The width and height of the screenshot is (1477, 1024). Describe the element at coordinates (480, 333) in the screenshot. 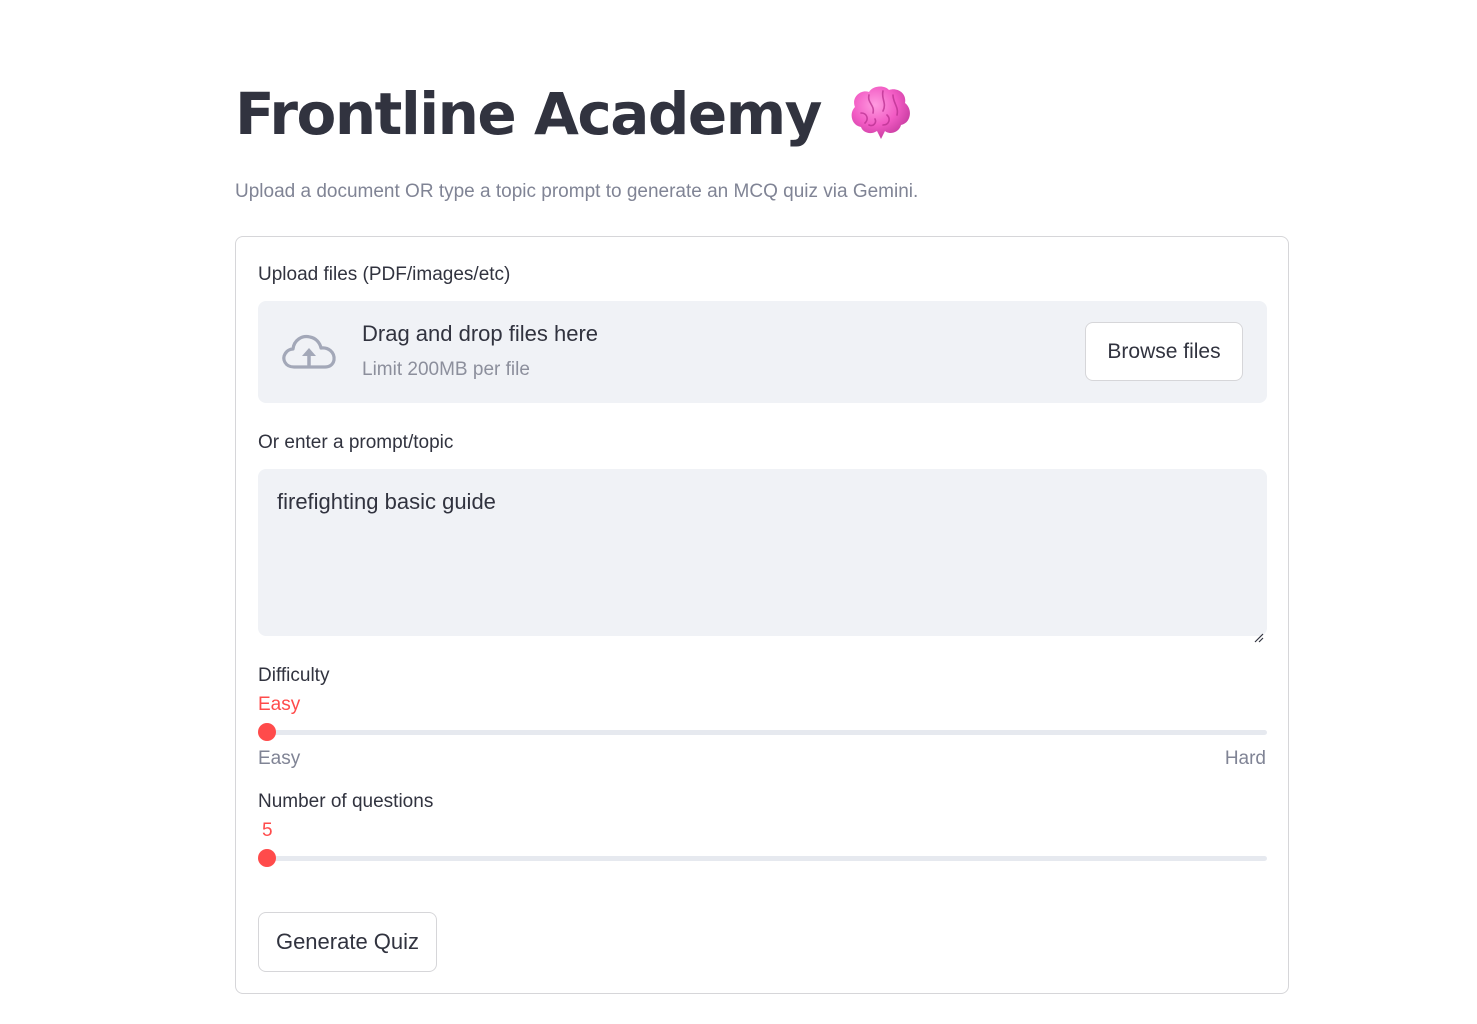

I see `dropzone-title: Drag and drop files here` at that location.